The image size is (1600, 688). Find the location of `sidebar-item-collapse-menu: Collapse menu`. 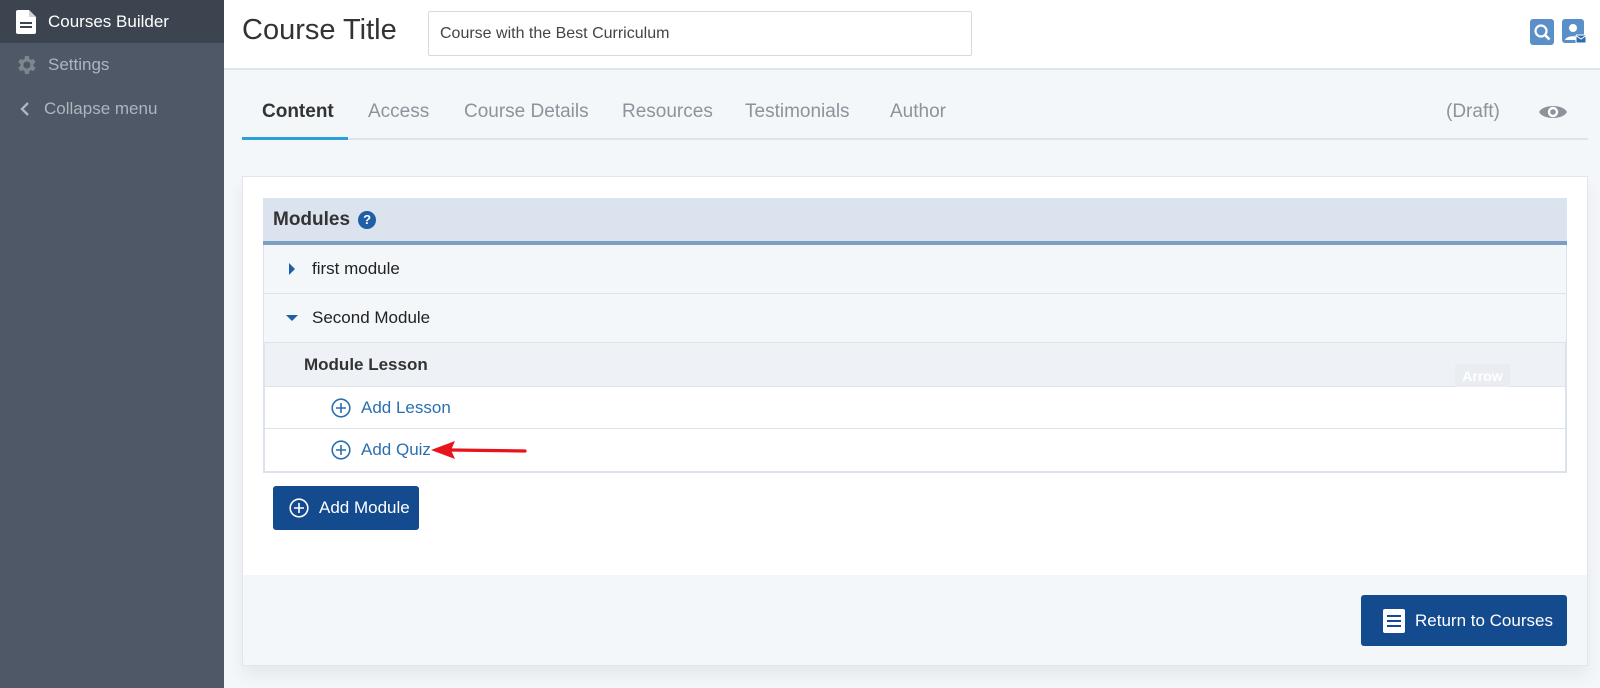

sidebar-item-collapse-menu: Collapse menu is located at coordinates (112, 109).